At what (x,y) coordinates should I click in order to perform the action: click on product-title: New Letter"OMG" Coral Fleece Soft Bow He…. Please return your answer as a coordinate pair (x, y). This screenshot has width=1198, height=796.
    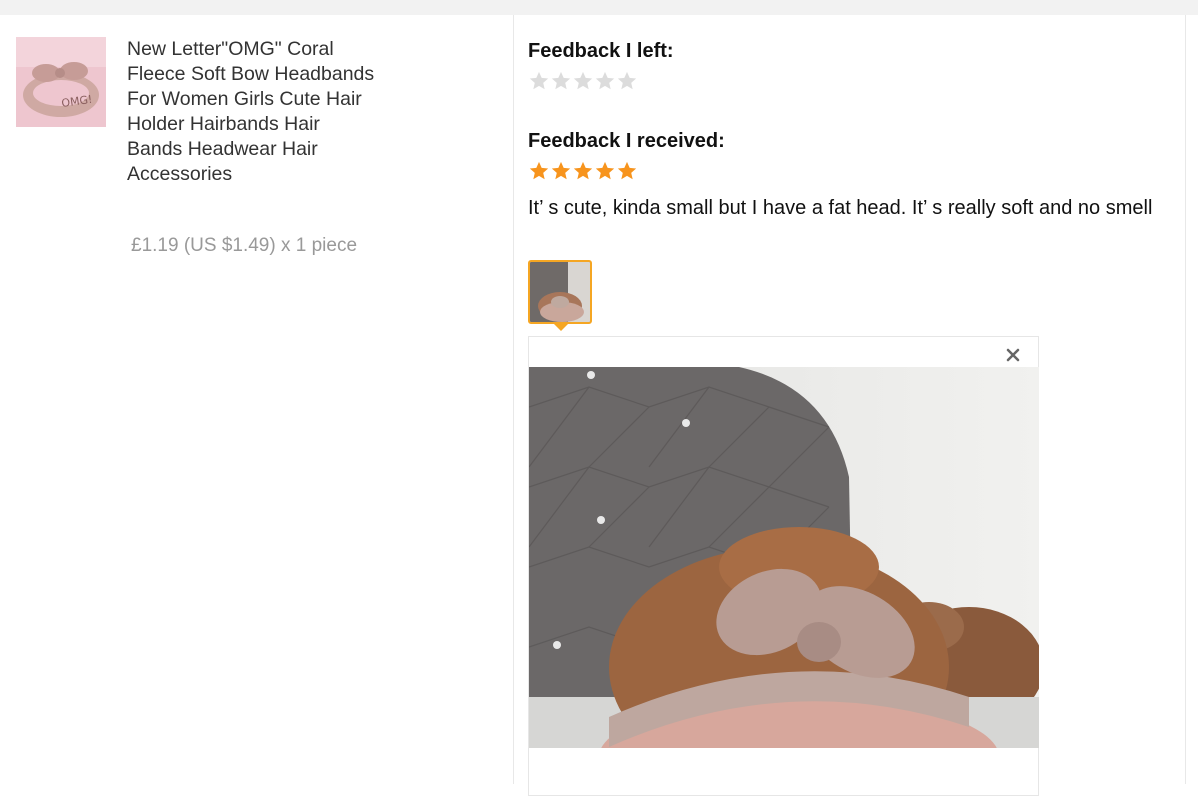
    Looking at the image, I should click on (252, 112).